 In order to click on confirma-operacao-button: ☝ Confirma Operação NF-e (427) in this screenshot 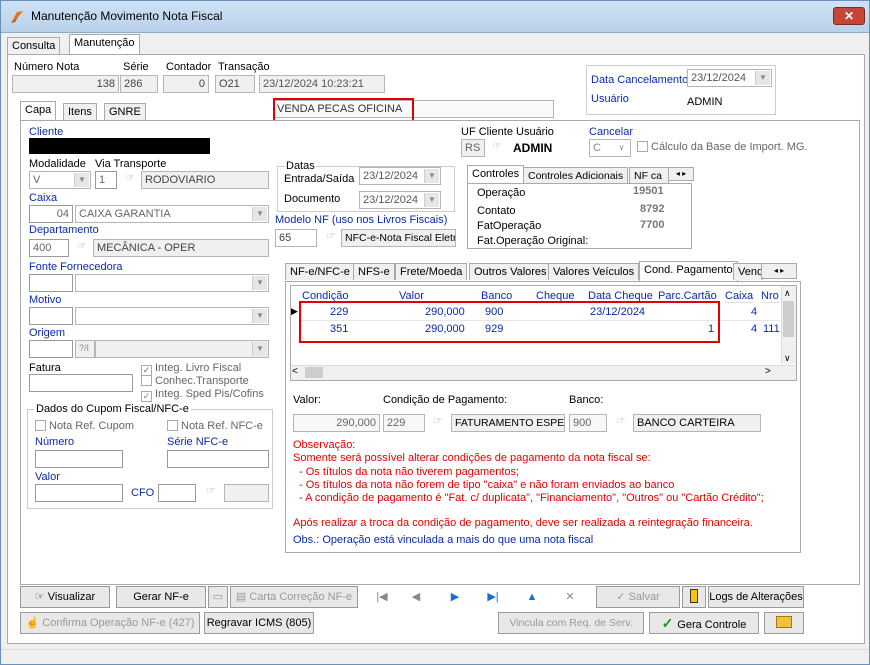, I will do `click(110, 623)`.